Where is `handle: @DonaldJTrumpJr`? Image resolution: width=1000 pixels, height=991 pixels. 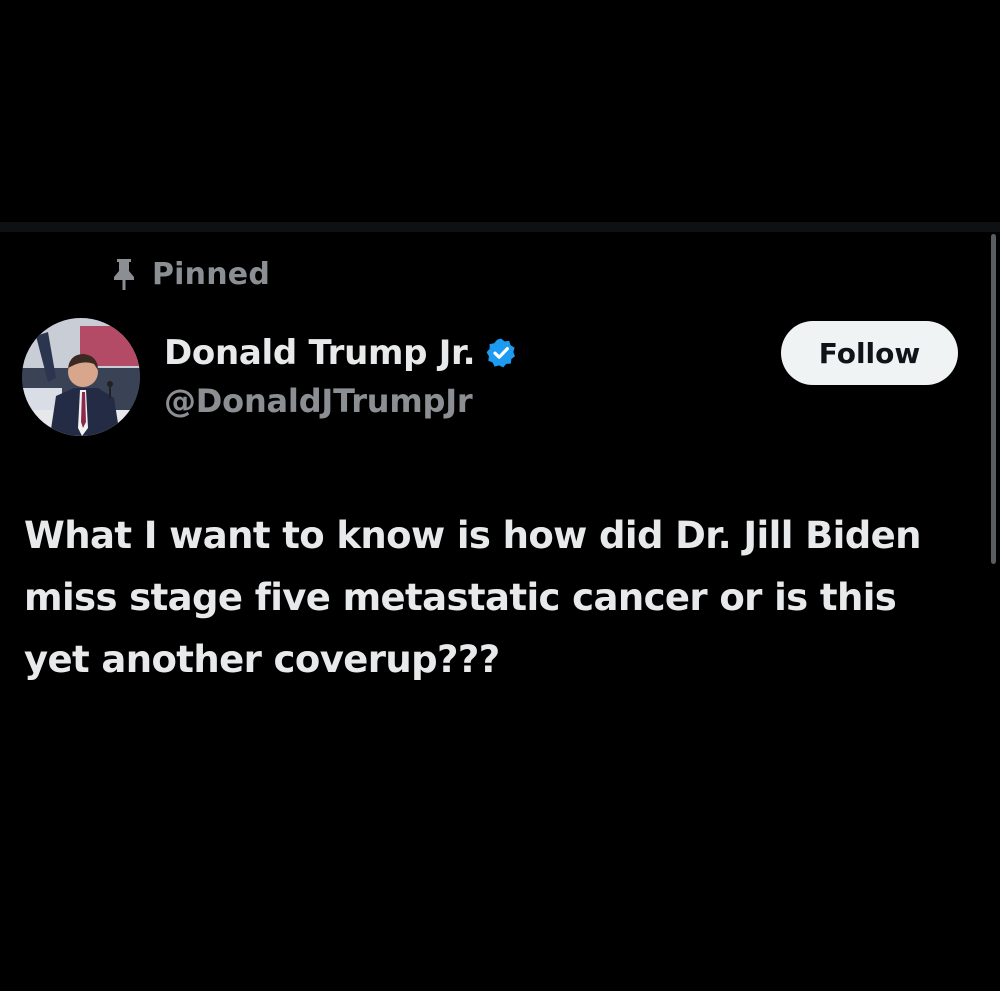 handle: @DonaldJTrumpJr is located at coordinates (340, 401).